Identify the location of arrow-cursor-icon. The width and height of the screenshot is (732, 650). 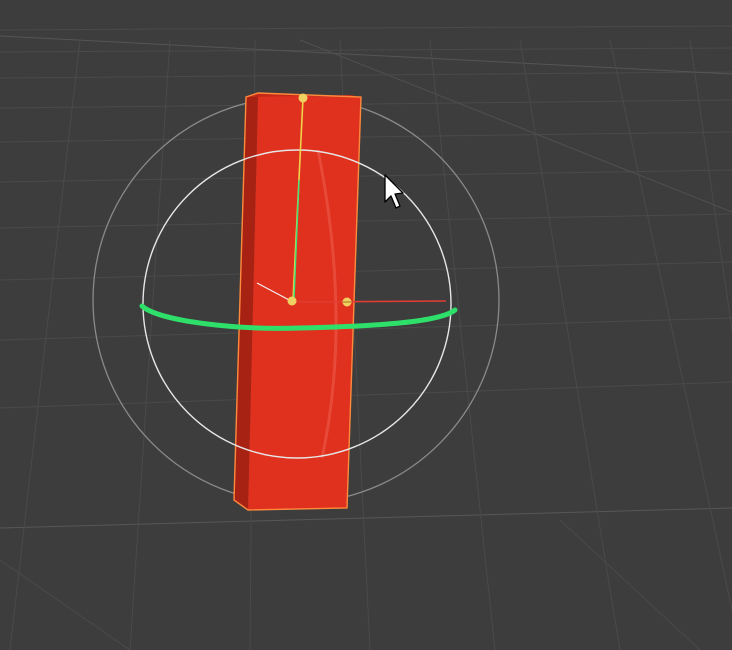
(394, 191).